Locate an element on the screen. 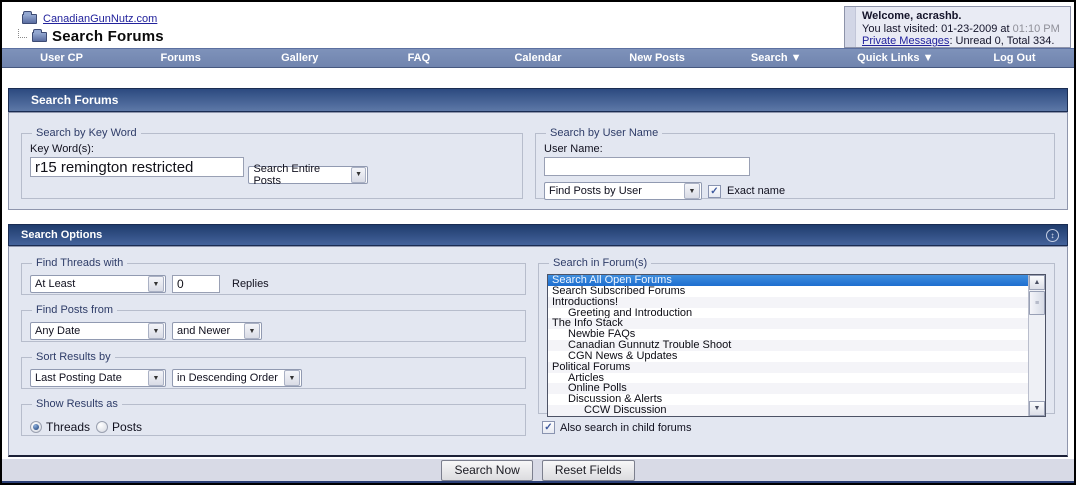 This screenshot has height=485, width=1076. nav-item: Gallery is located at coordinates (299, 58).